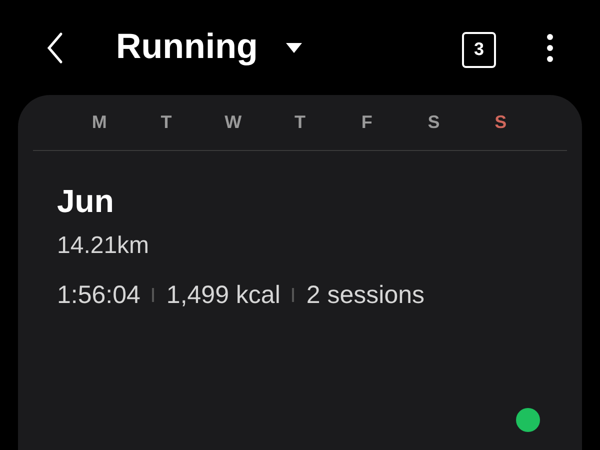  I want to click on stat-value: 1:56:04, so click(98, 295).